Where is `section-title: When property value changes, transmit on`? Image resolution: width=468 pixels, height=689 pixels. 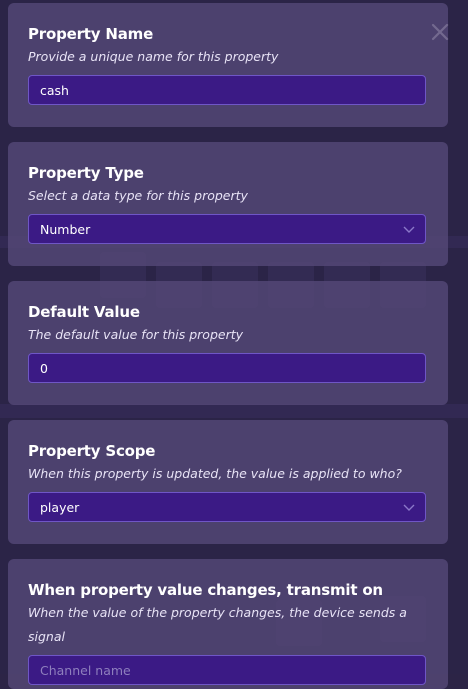
section-title: When property value changes, transmit on is located at coordinates (205, 590).